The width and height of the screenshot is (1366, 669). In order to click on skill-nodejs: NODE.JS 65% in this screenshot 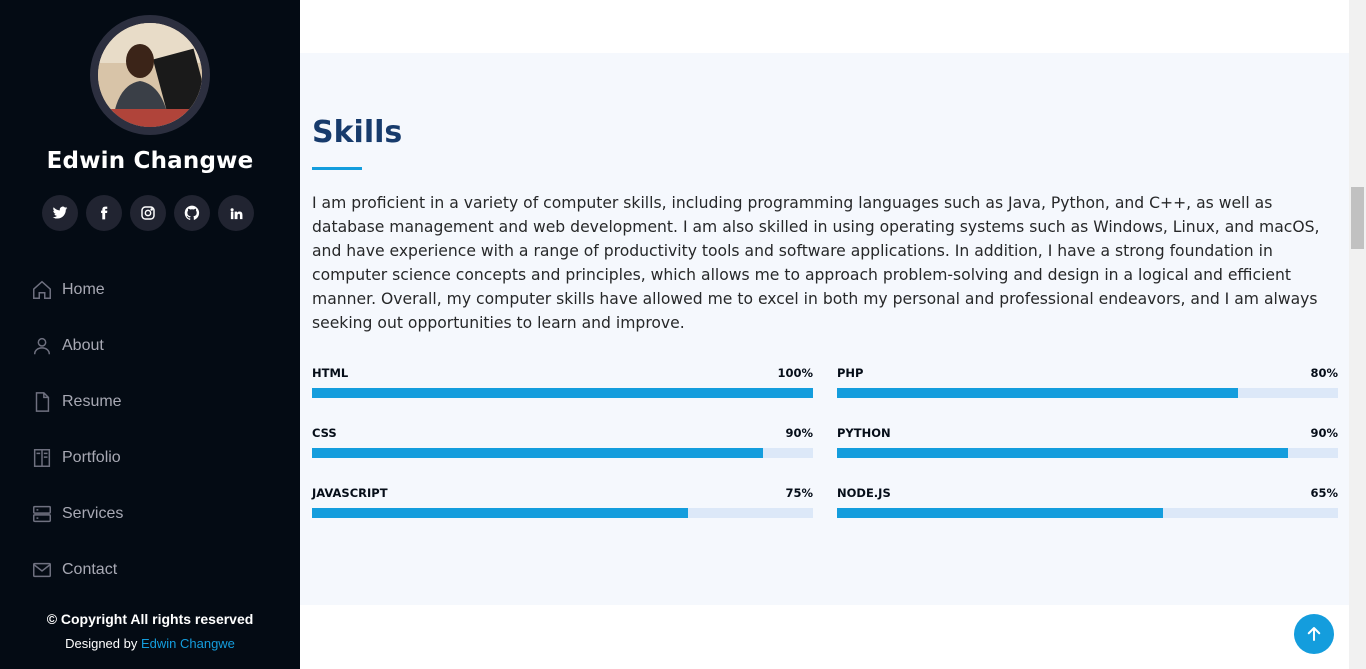, I will do `click(1087, 502)`.